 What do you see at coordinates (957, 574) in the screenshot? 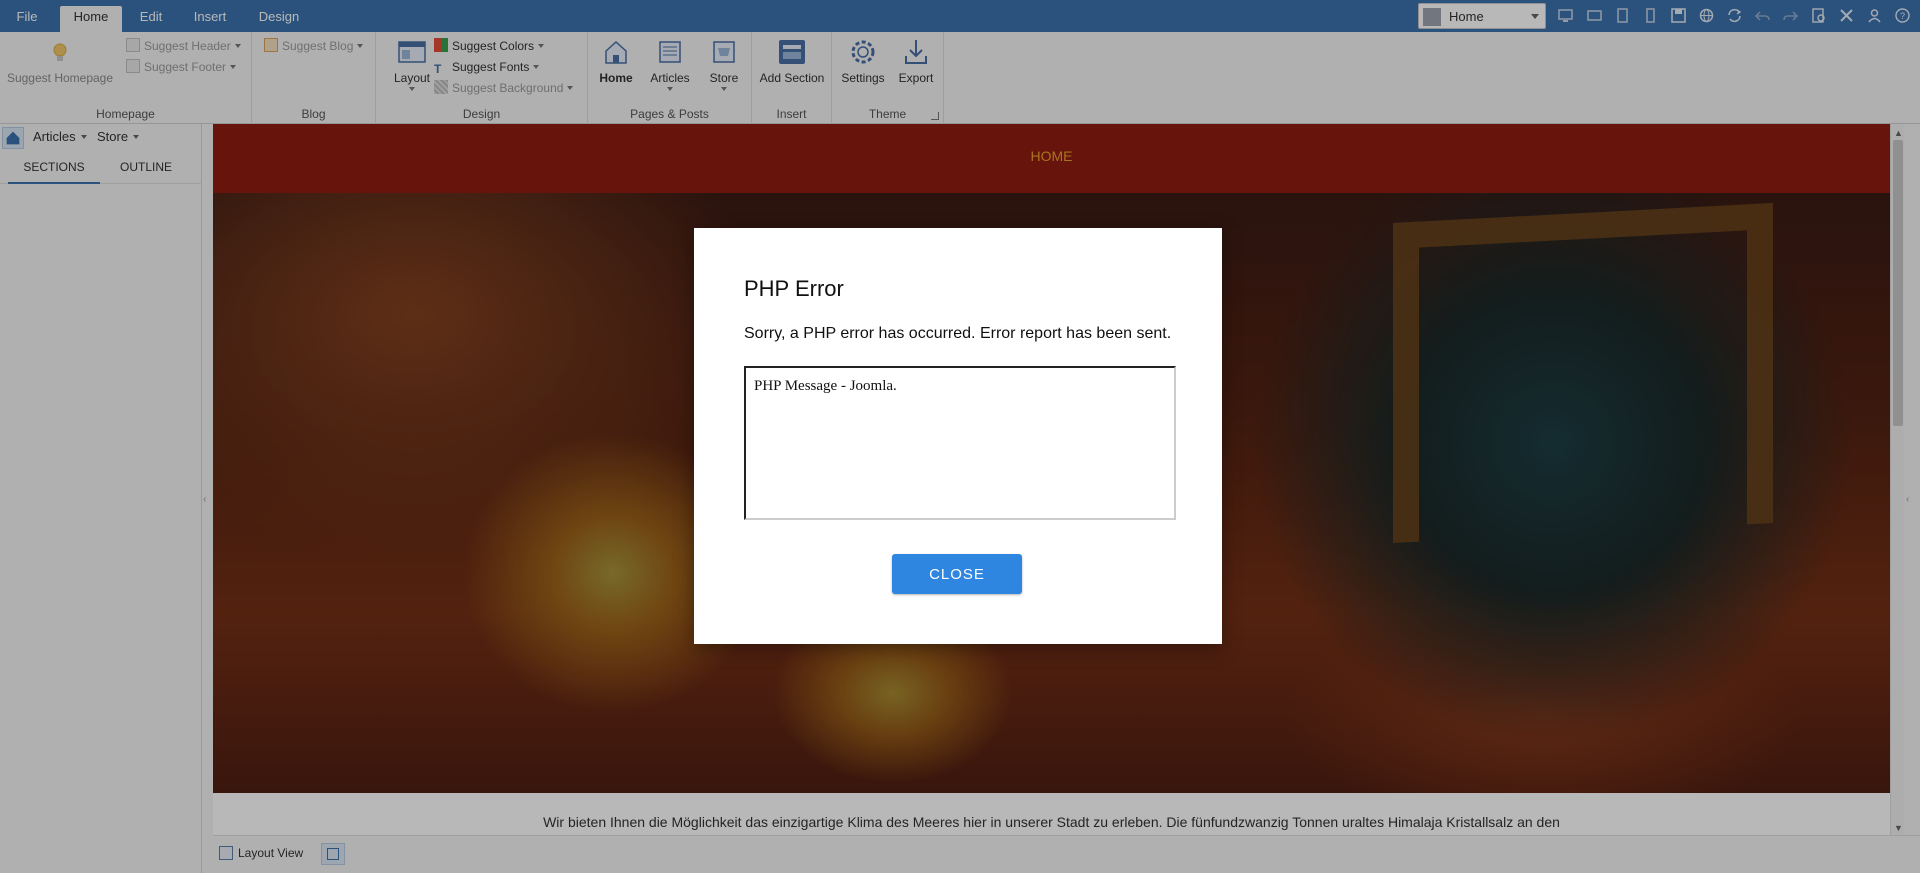
I see `close-button: CLOSE` at bounding box center [957, 574].